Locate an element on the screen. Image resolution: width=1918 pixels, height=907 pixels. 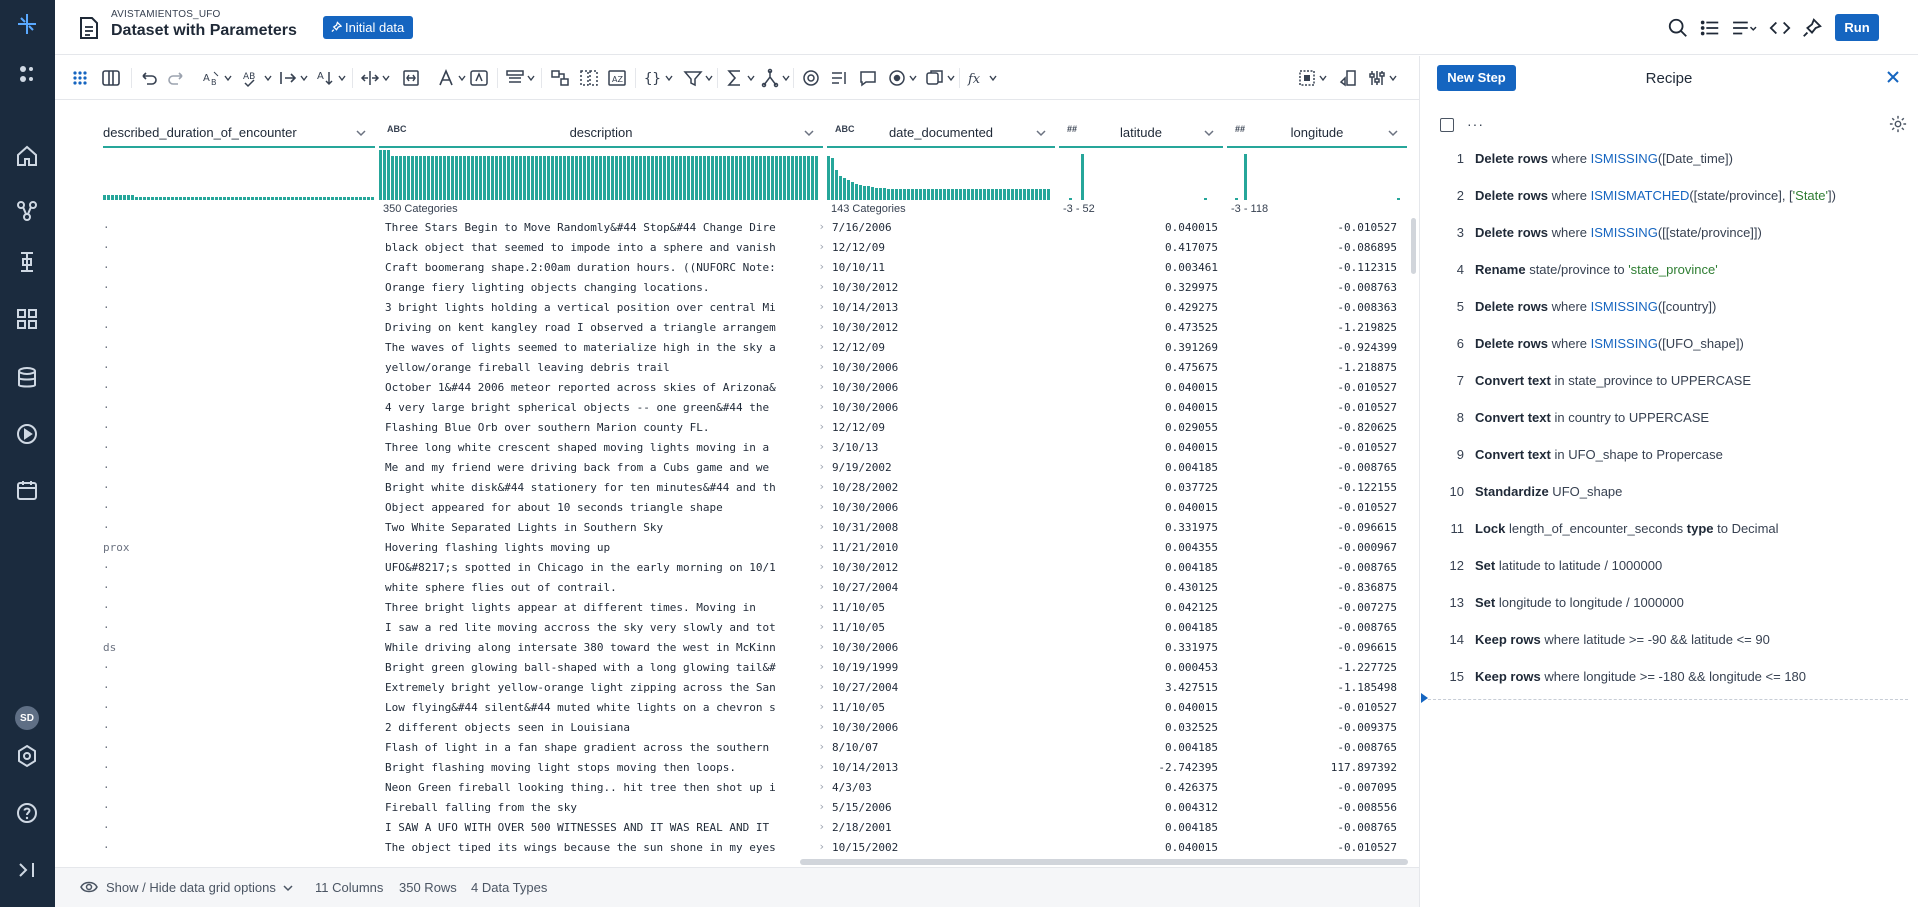
cell-date: 10/19/1999 is located at coordinates (922, 667).